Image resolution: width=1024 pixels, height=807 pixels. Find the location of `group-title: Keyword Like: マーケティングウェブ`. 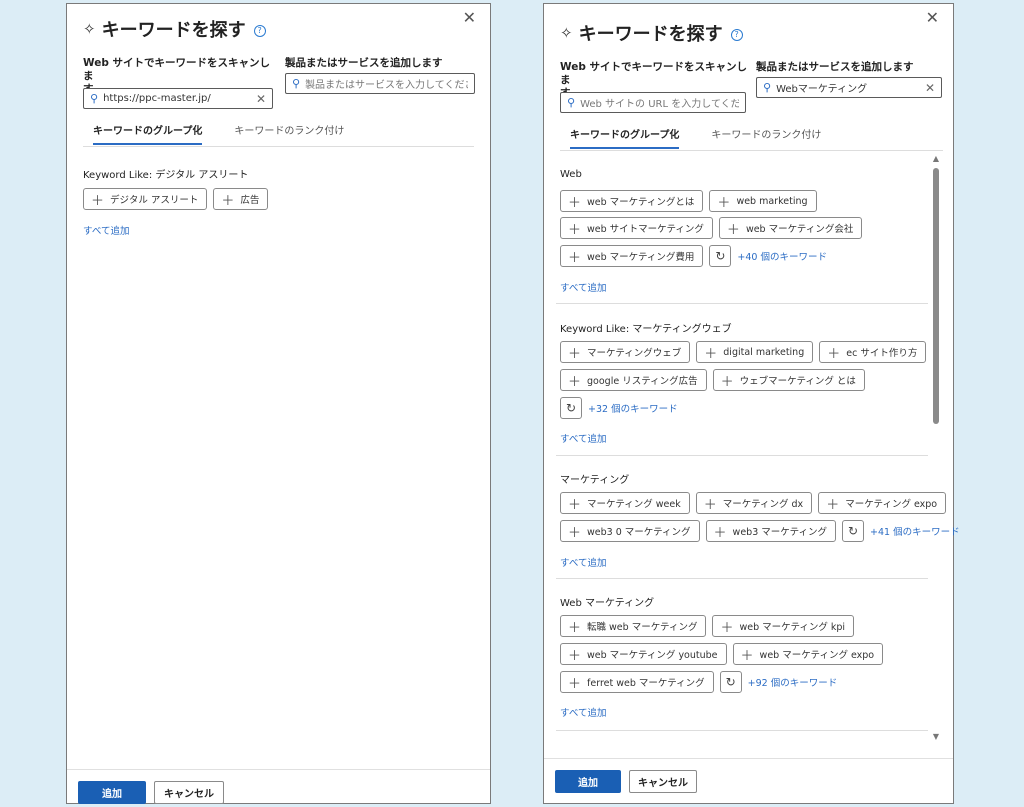

group-title: Keyword Like: マーケティングウェブ is located at coordinates (646, 329).